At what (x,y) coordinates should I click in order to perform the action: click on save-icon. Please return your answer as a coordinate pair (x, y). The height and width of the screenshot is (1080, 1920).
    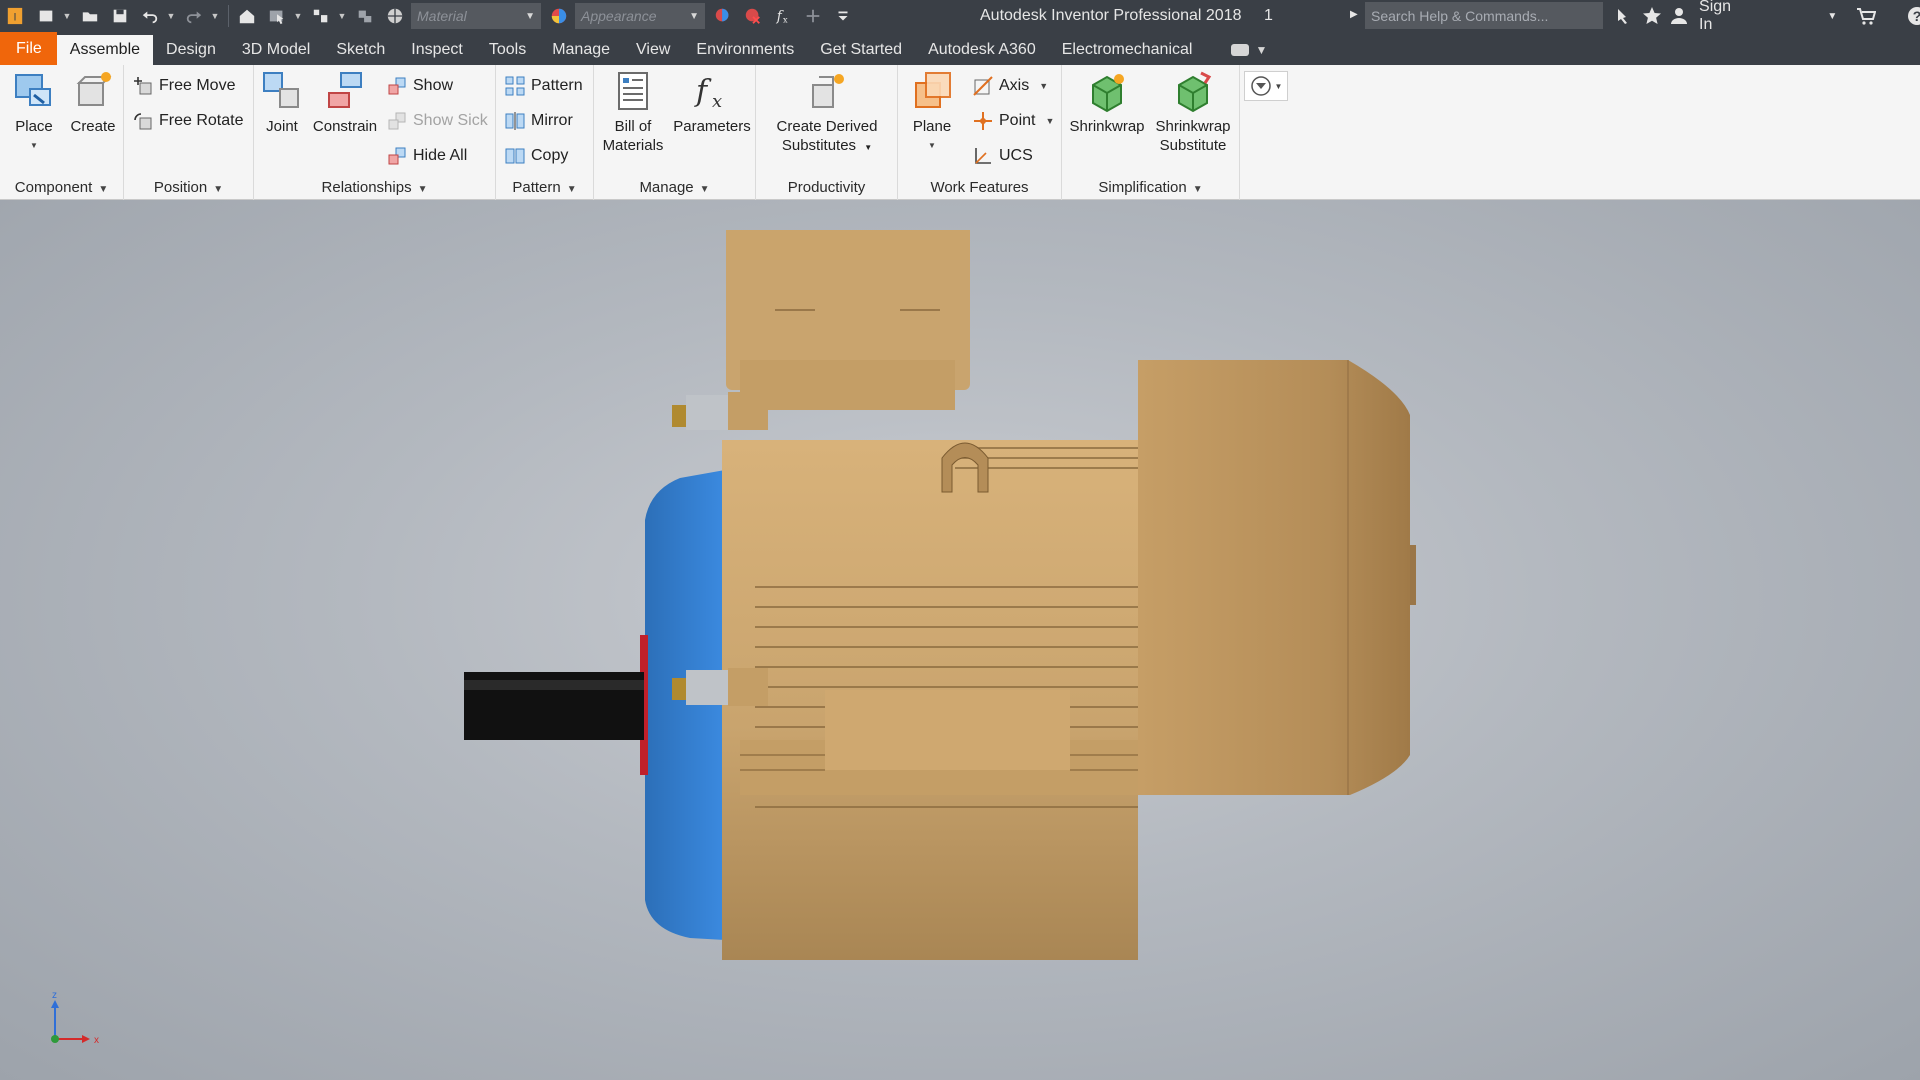
    Looking at the image, I should click on (120, 16).